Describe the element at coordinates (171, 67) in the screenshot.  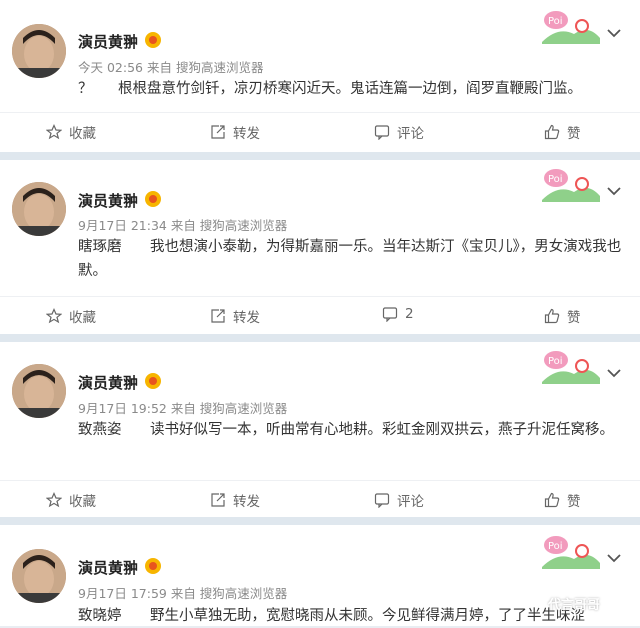
I see `post-time-source: 今天 02:56 来自 搜狗高速浏览器` at that location.